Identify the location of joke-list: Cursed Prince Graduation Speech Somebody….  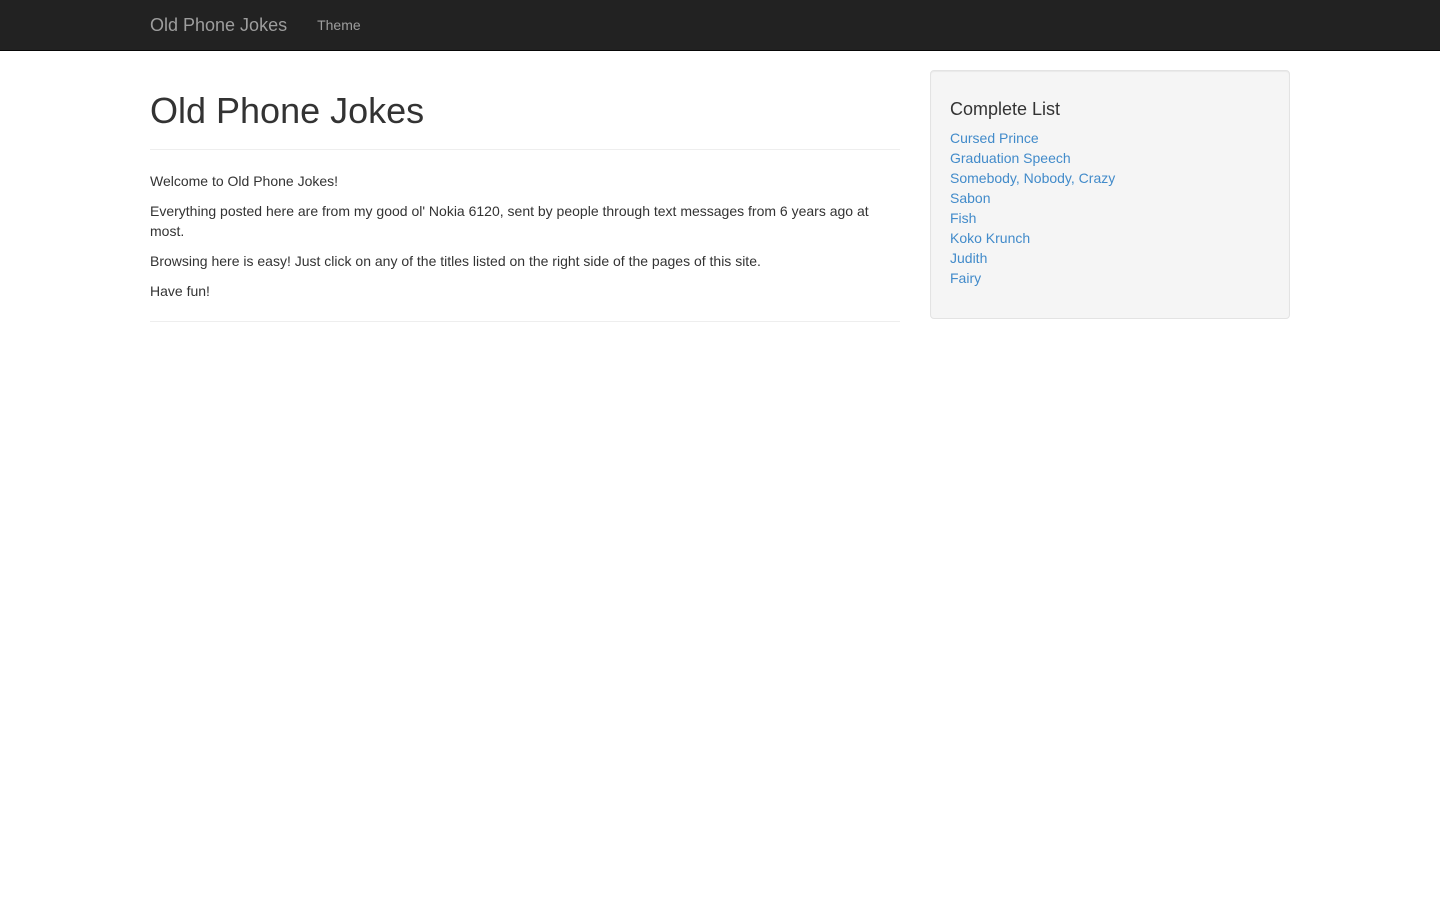
(1110, 208).